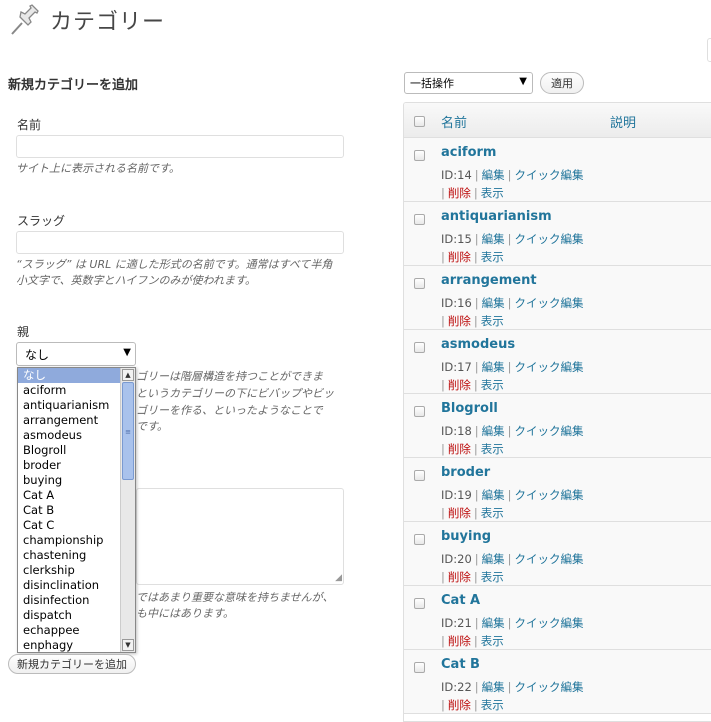  What do you see at coordinates (456, 239) in the screenshot?
I see `category-id: ID:15` at bounding box center [456, 239].